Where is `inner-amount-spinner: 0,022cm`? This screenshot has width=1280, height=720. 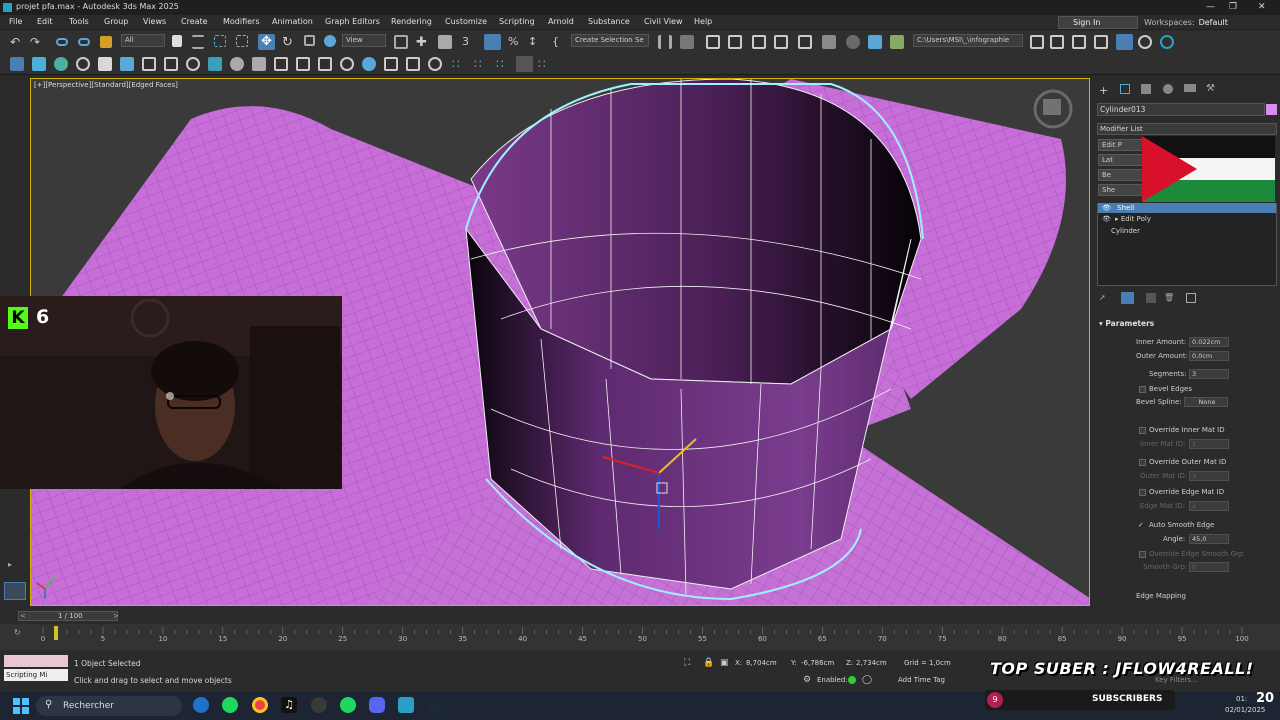 inner-amount-spinner: 0,022cm is located at coordinates (1209, 342).